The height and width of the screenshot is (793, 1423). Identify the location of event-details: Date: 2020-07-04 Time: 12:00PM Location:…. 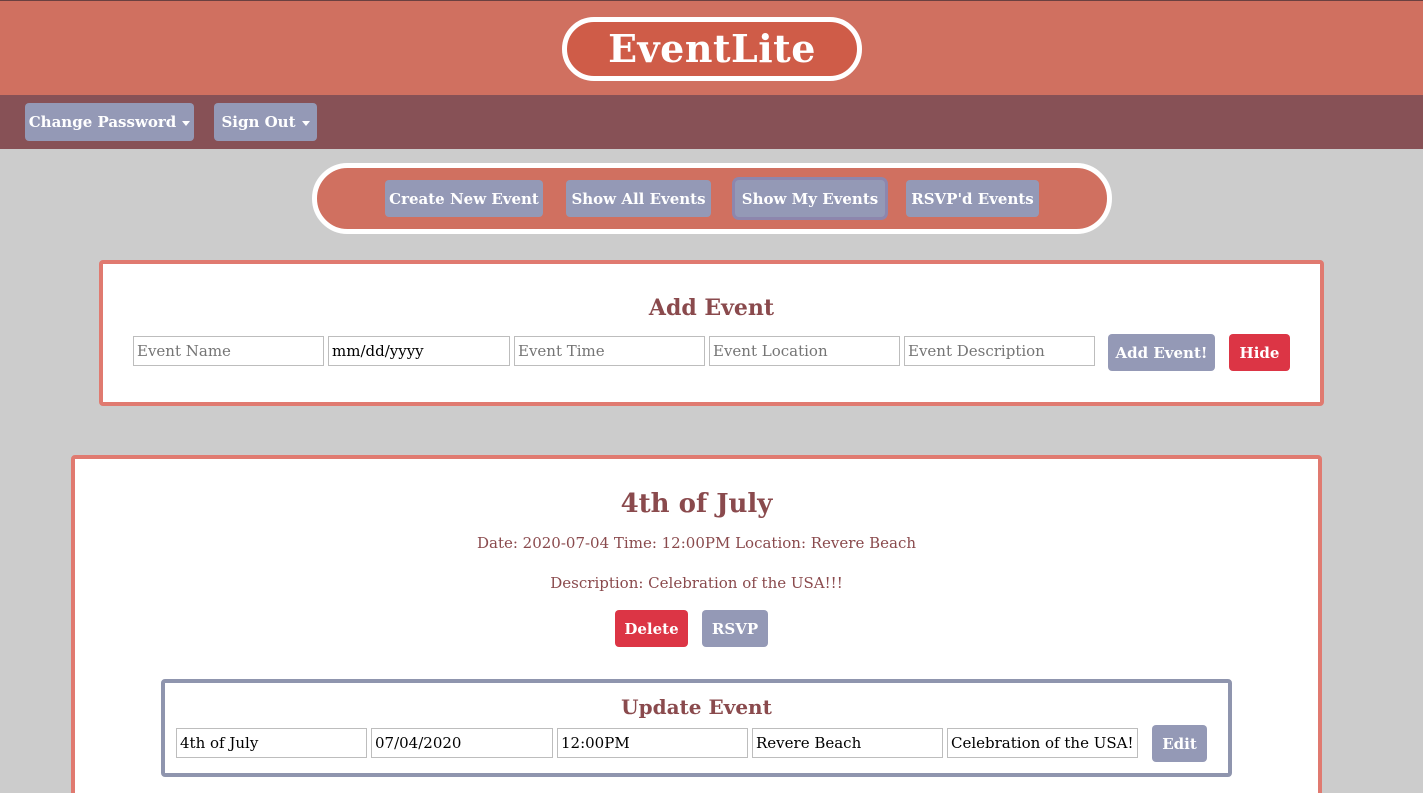
(696, 543).